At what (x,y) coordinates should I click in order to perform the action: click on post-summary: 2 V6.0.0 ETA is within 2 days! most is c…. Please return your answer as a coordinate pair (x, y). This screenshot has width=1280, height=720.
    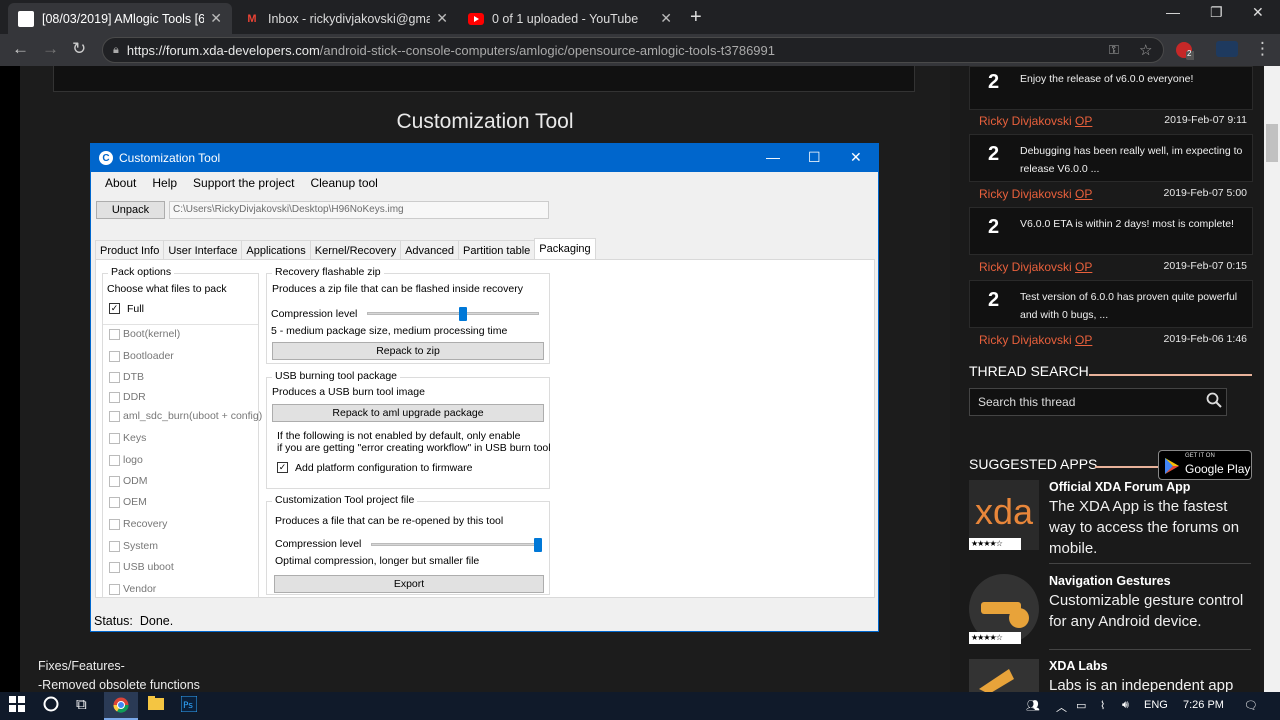
    Looking at the image, I should click on (1111, 231).